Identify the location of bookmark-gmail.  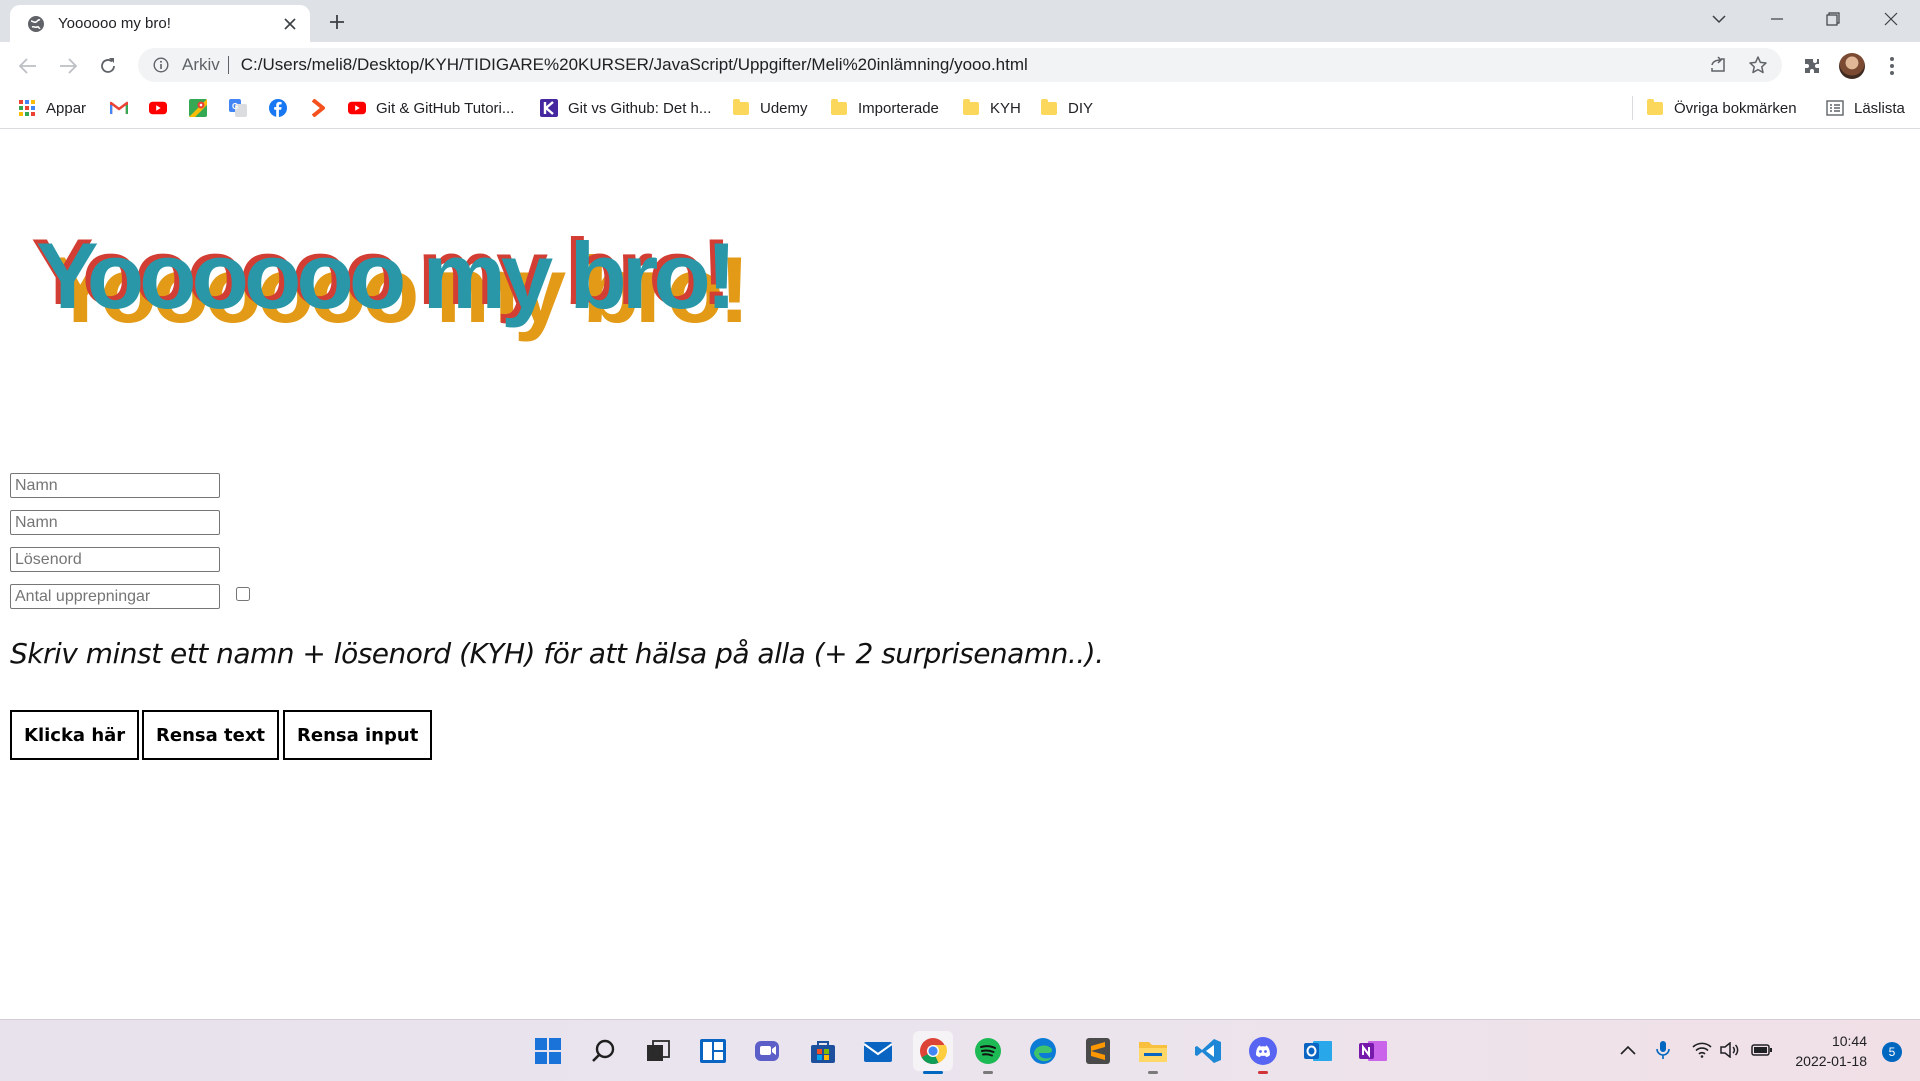
(124, 108).